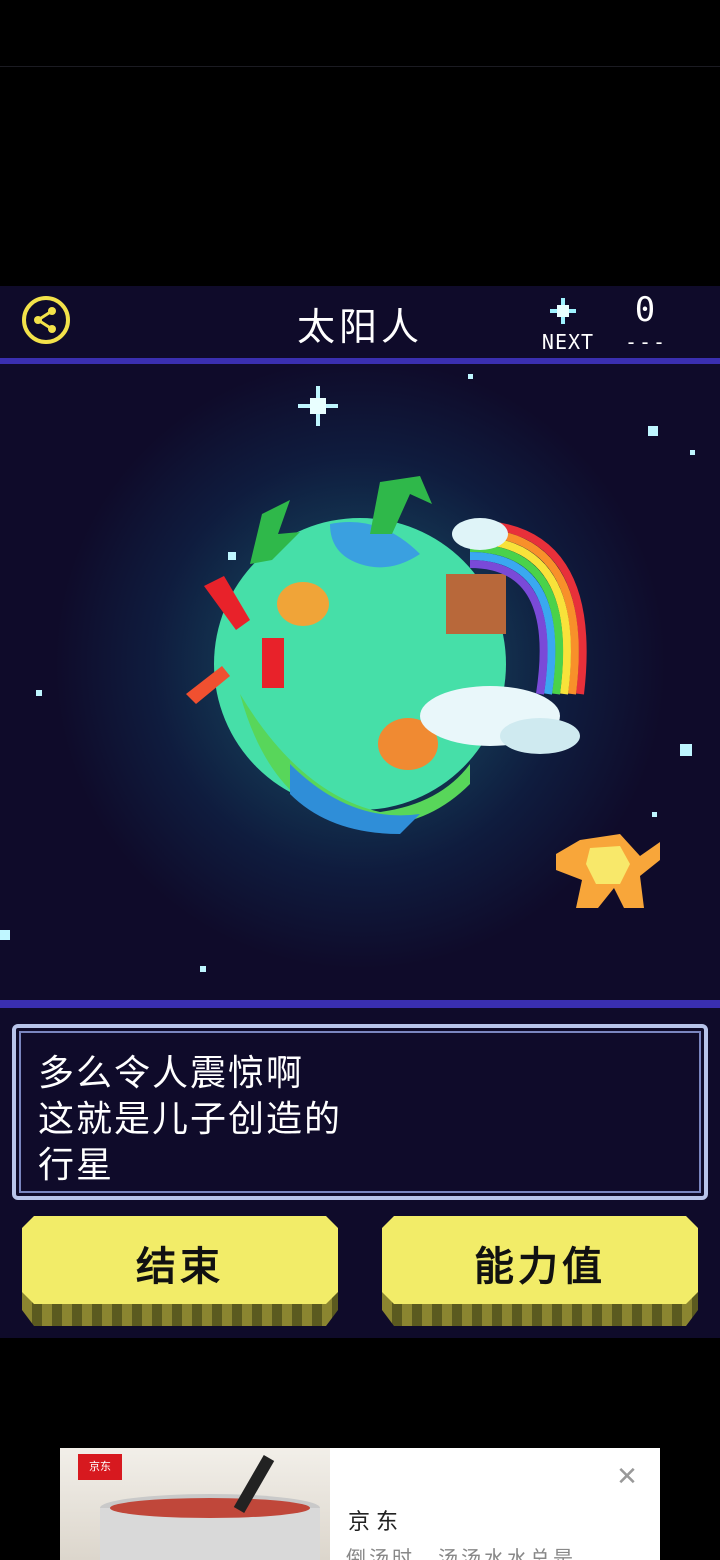 The image size is (720, 1560). I want to click on close-icon: ✕, so click(627, 1477).